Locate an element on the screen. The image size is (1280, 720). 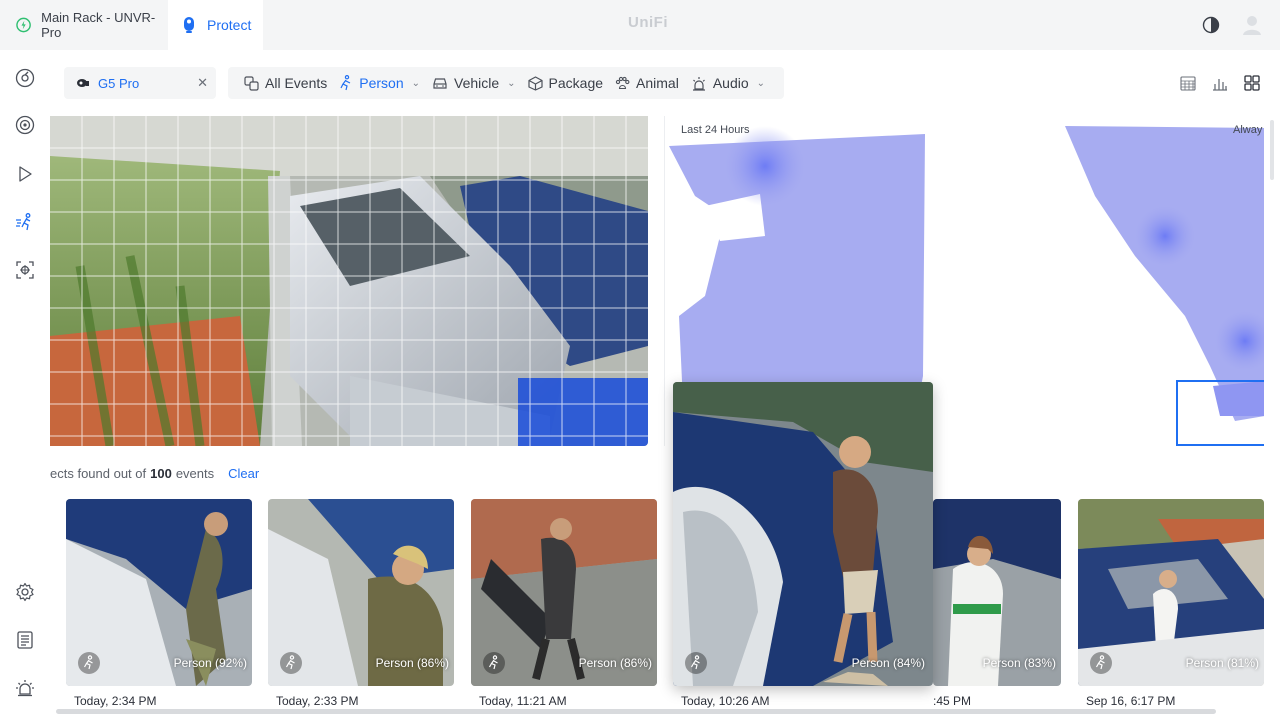
event-card: Person (81%) is located at coordinates (1171, 592).